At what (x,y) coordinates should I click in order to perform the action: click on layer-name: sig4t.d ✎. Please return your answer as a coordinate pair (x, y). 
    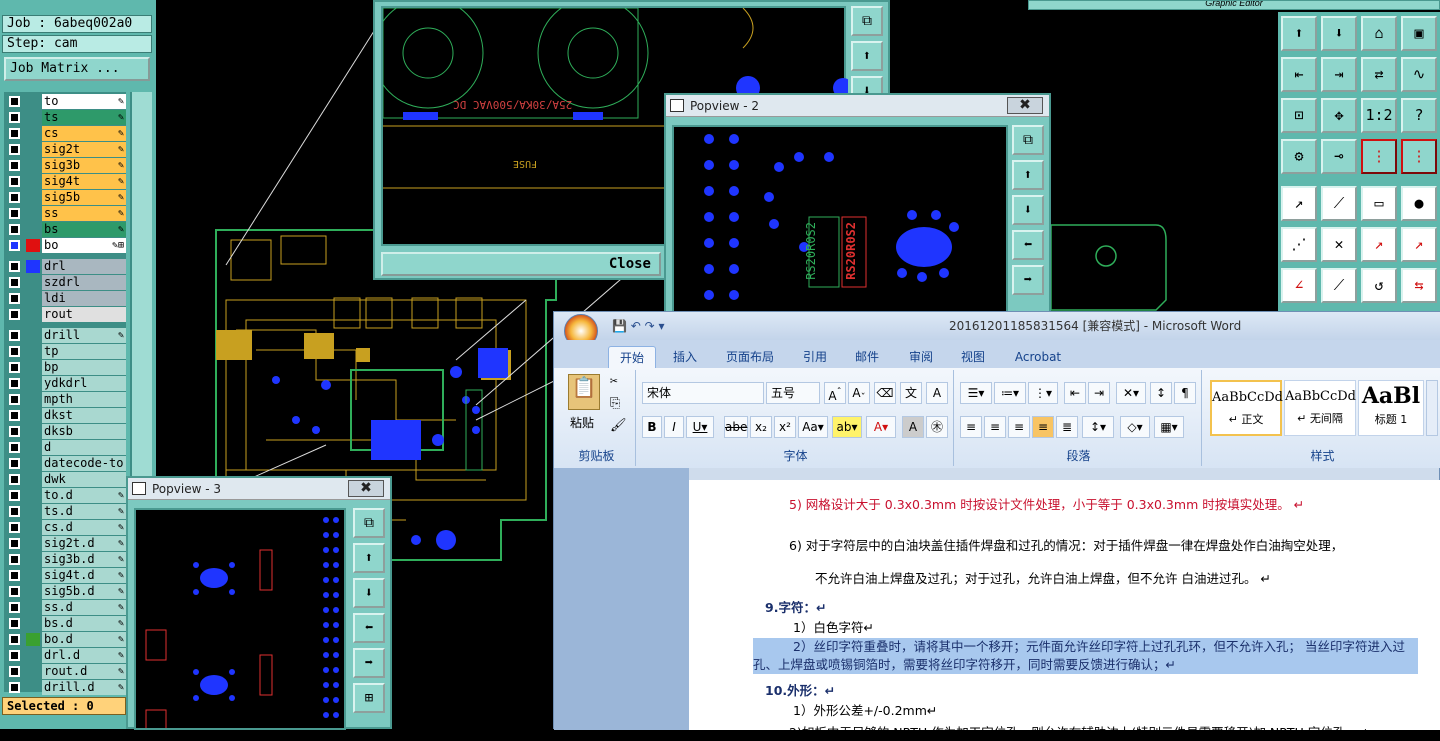
    Looking at the image, I should click on (84, 575).